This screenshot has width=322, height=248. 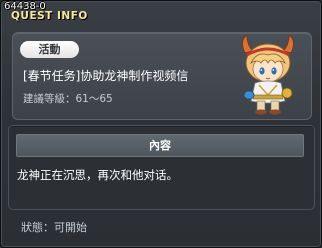 I want to click on title-bar: 64438-0 QUEST INFO, so click(x=161, y=12).